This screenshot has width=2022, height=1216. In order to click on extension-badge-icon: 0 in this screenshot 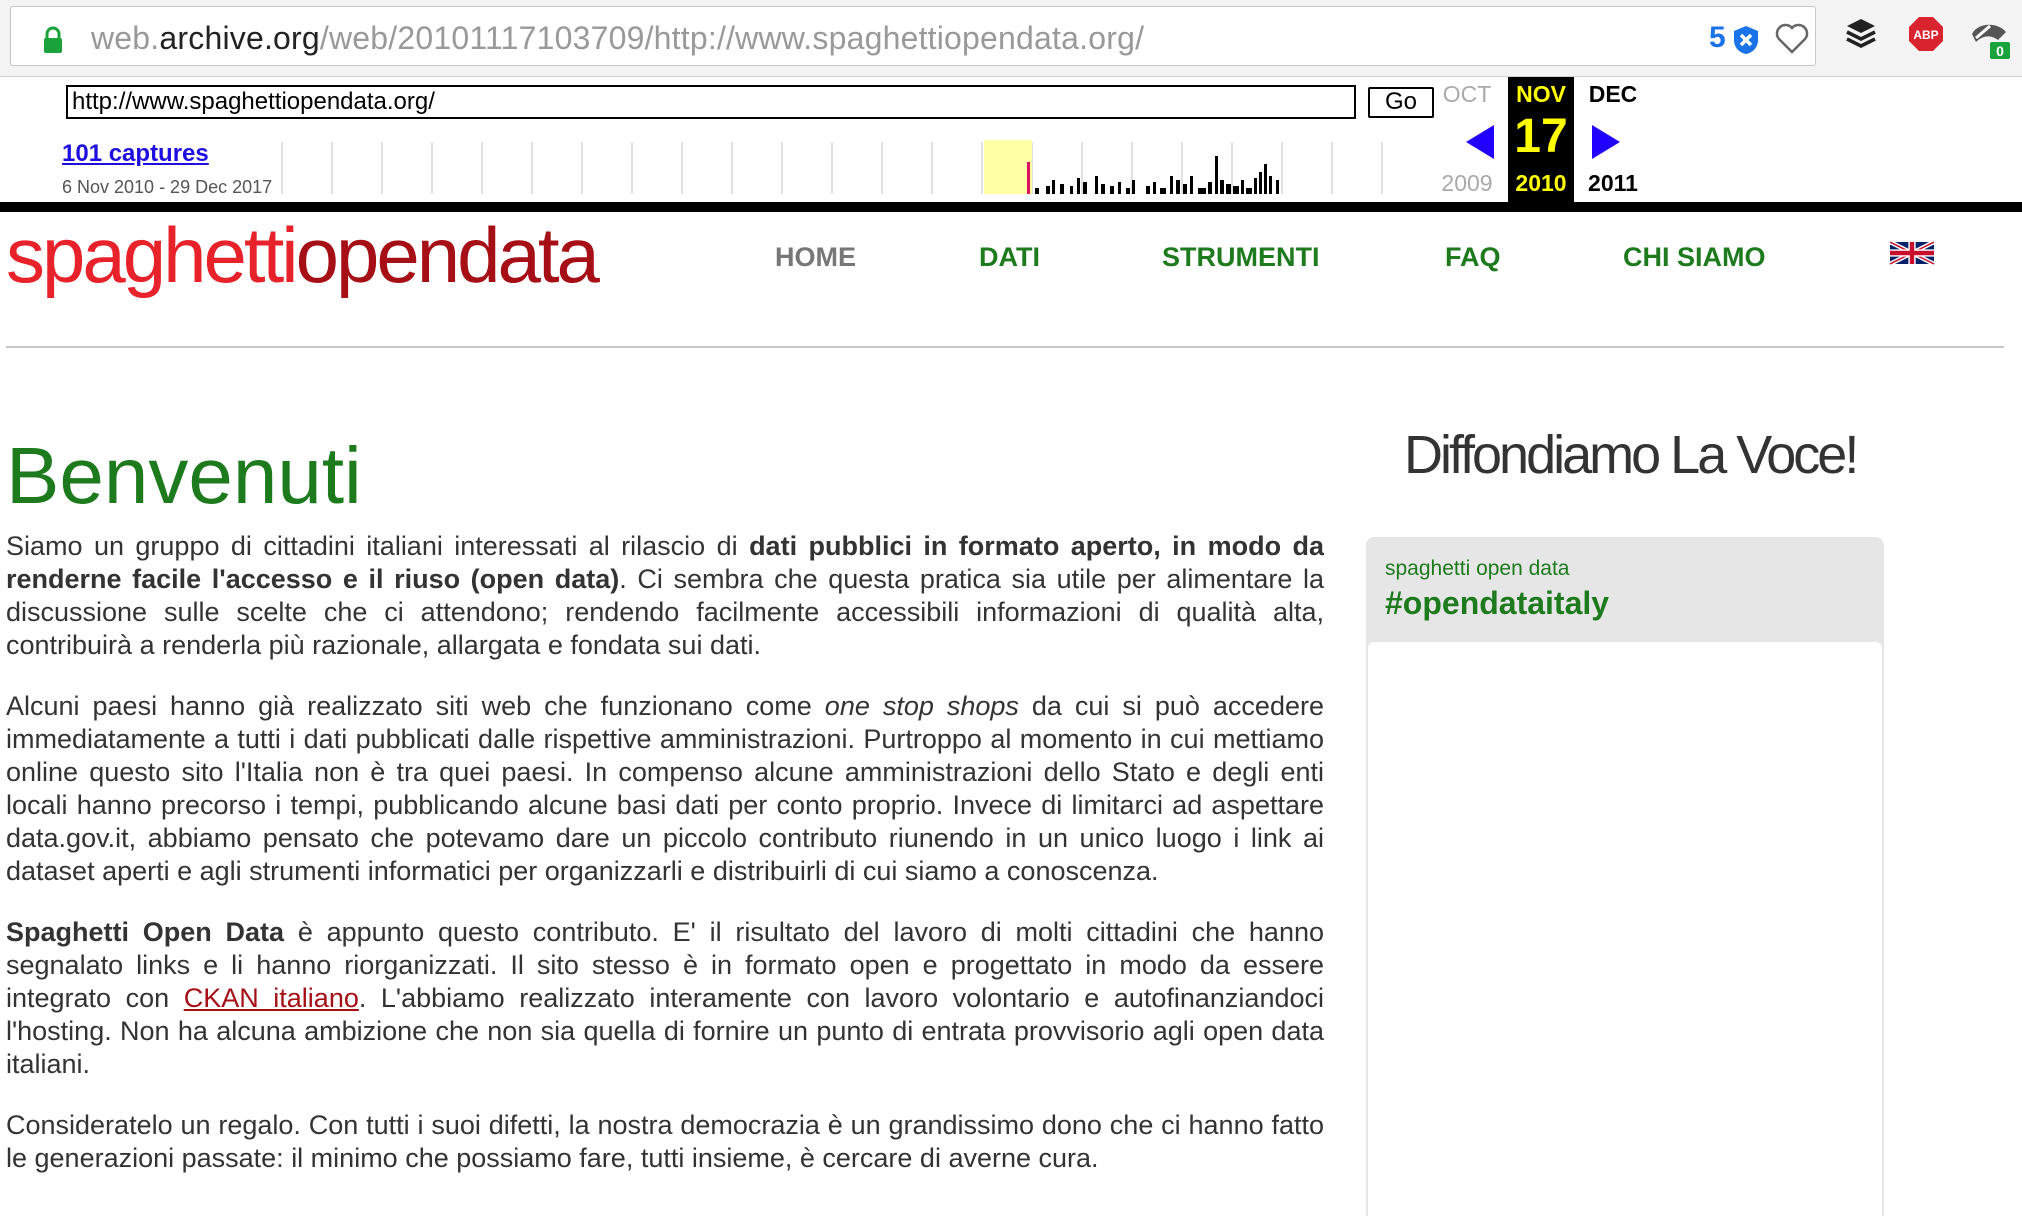, I will do `click(1990, 37)`.